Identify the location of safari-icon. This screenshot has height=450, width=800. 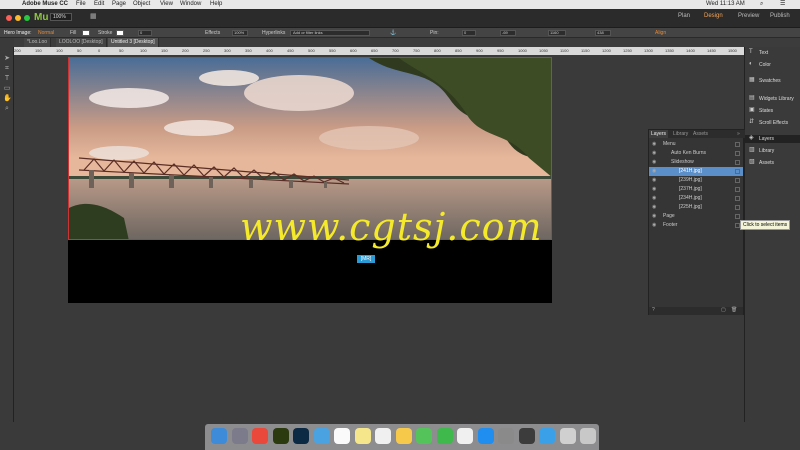
(547, 436).